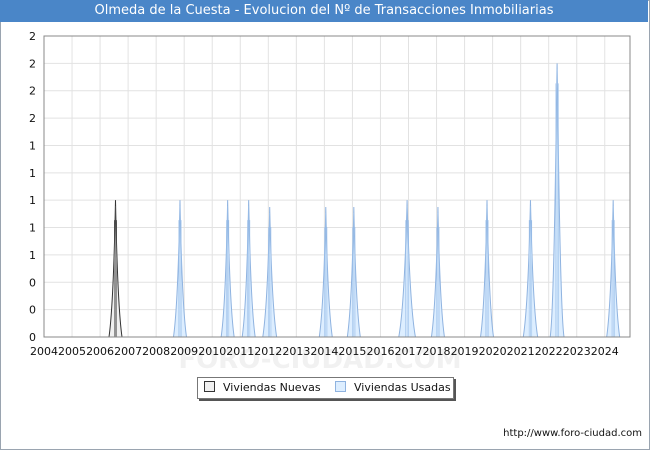  What do you see at coordinates (212, 351) in the screenshot?
I see `x-tick-label: 2010` at bounding box center [212, 351].